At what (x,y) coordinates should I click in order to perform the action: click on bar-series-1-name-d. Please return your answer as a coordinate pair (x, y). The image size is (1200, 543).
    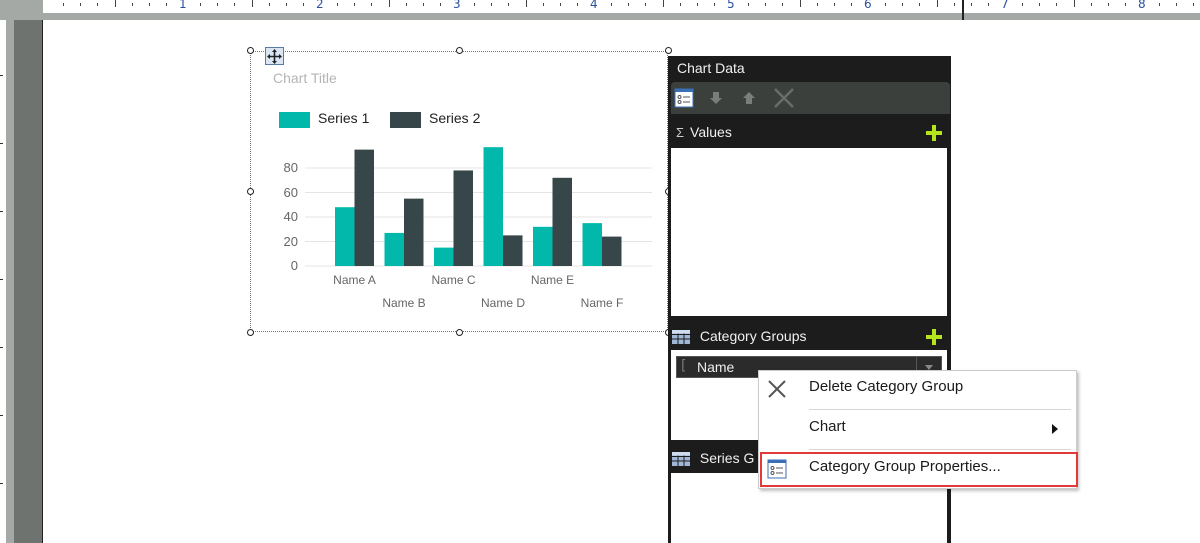
    Looking at the image, I should click on (493, 206).